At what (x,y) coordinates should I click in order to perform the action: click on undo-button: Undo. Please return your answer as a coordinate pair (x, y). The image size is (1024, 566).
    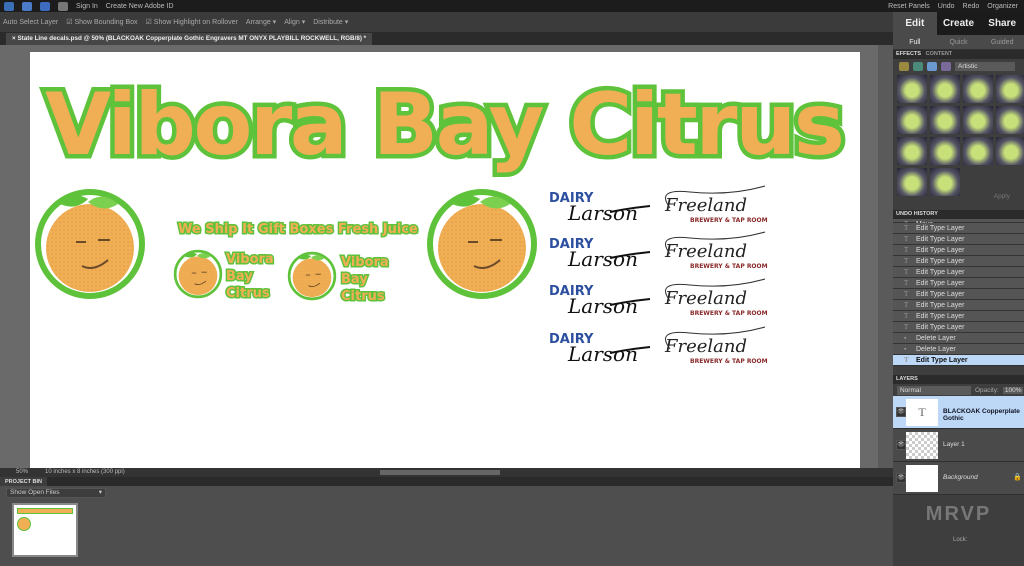
    Looking at the image, I should click on (946, 6).